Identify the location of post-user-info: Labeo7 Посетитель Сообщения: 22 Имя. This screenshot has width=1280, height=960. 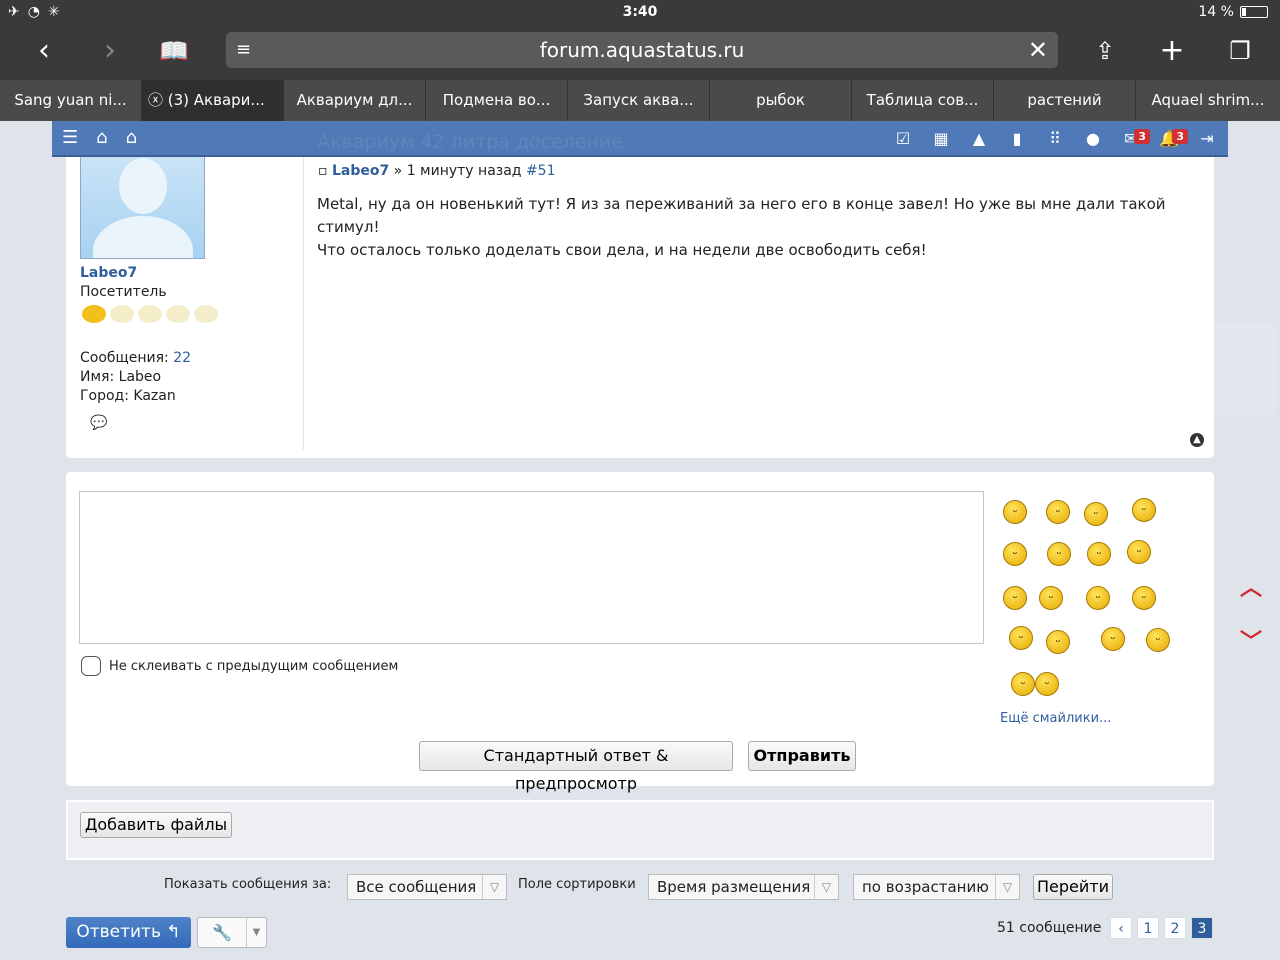
(185, 293).